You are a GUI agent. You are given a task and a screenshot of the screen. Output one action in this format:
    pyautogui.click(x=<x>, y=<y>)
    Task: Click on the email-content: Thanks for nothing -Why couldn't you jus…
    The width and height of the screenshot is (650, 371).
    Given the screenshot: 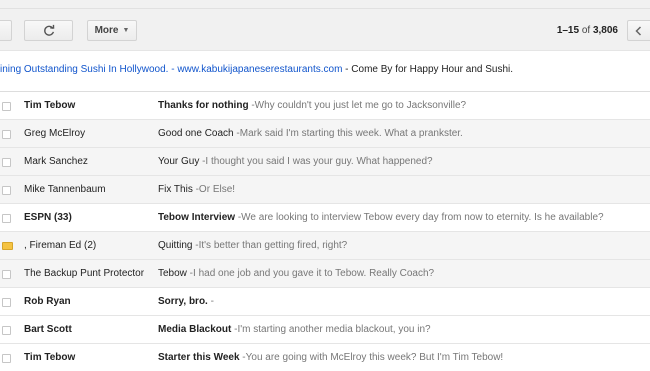 What is the action you would take?
    pyautogui.click(x=398, y=105)
    